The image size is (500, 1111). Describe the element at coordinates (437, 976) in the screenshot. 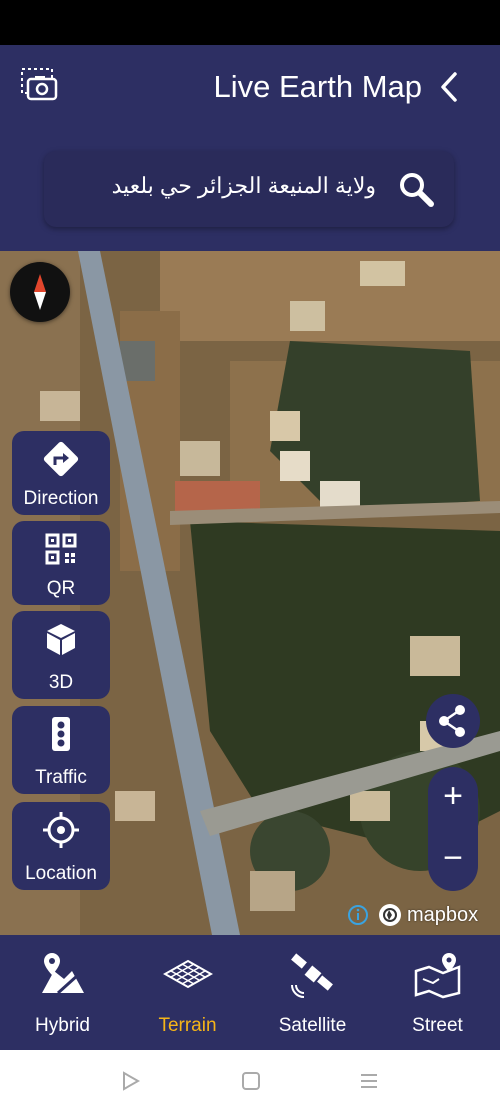

I see `street-map-icon` at that location.